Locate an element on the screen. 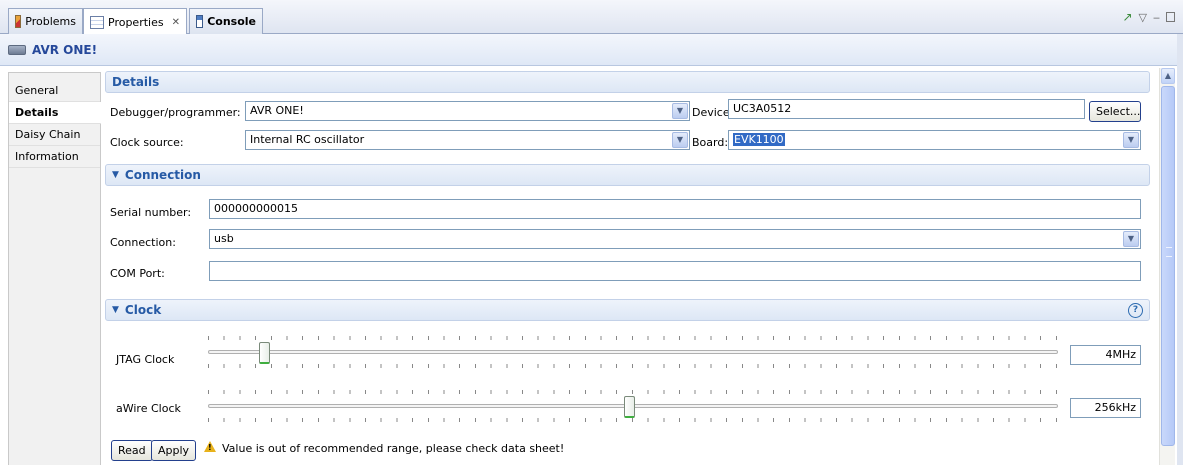 This screenshot has height=465, width=1183. scrollbar-thumb is located at coordinates (1168, 266).